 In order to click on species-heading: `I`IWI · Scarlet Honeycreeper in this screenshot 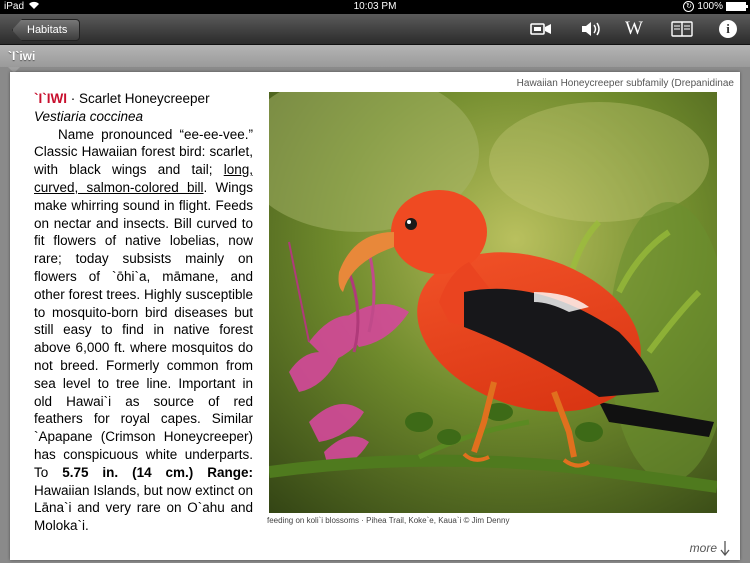, I will do `click(143, 99)`.